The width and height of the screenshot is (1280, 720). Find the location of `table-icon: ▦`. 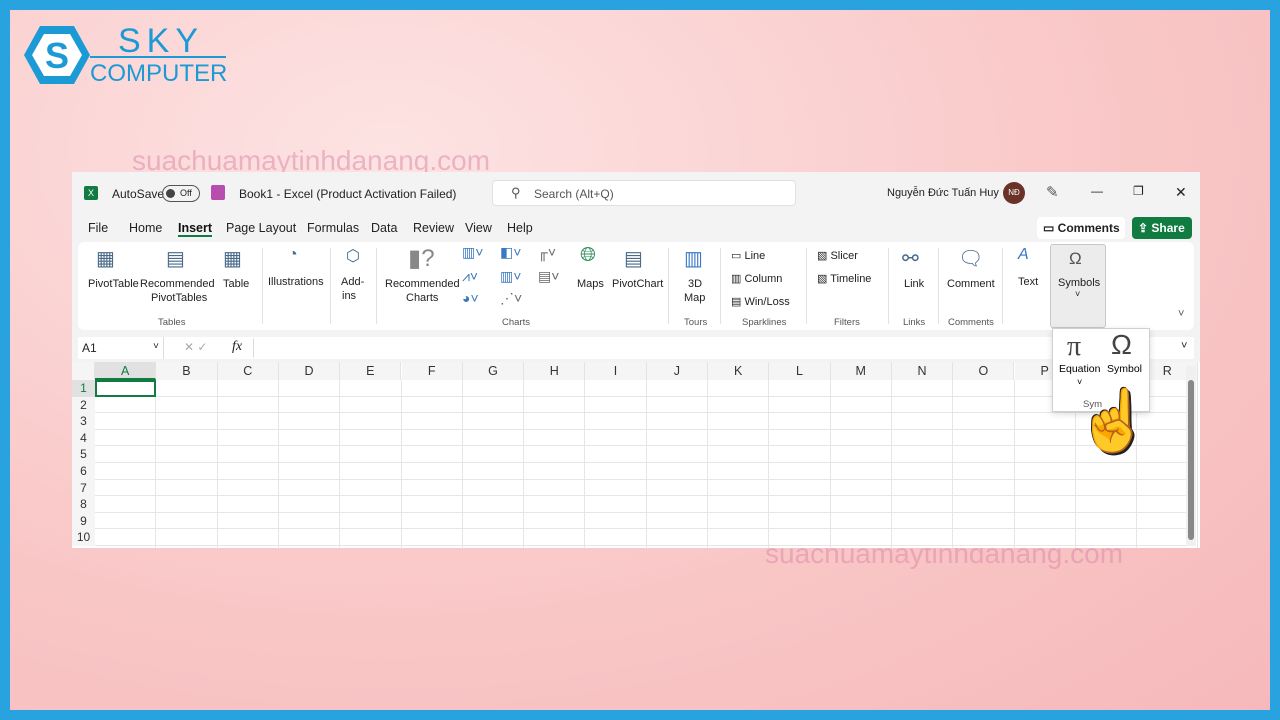

table-icon: ▦ is located at coordinates (232, 259).